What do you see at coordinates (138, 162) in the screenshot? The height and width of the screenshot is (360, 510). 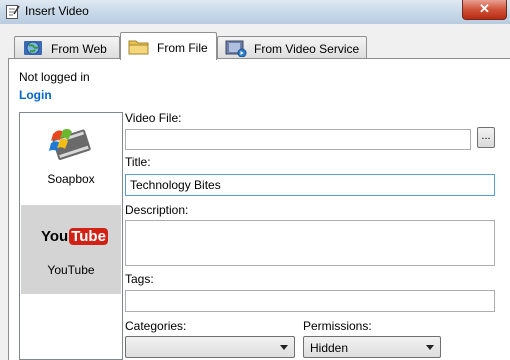 I see `title-label: Title:` at bounding box center [138, 162].